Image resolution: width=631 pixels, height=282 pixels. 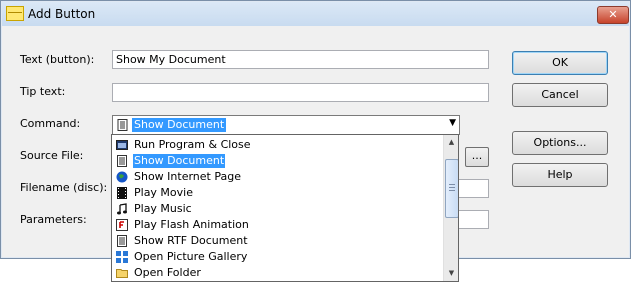 What do you see at coordinates (300, 59) in the screenshot?
I see `text-button-input: Show My Document` at bounding box center [300, 59].